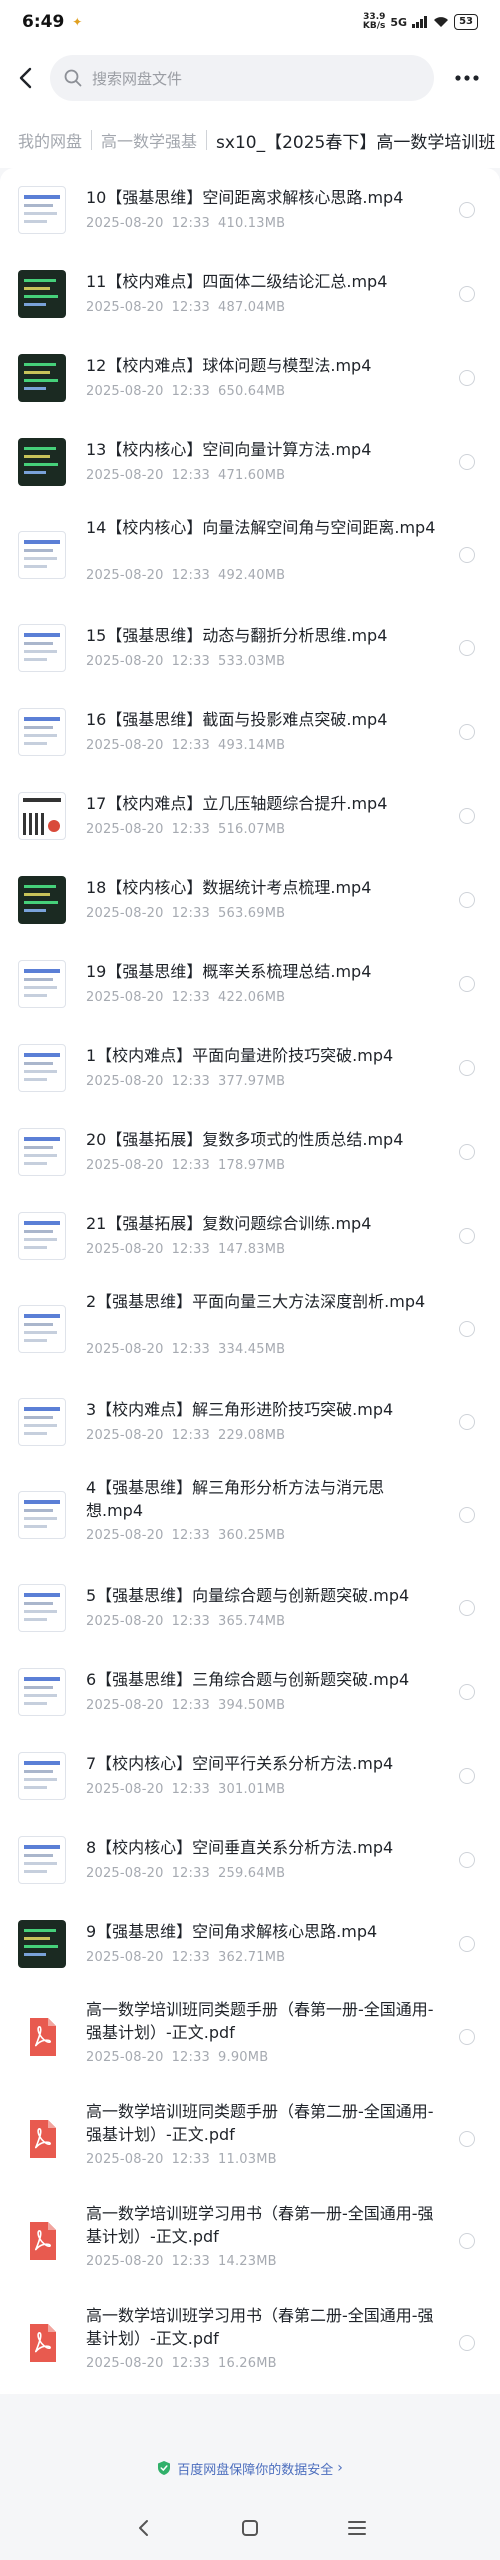 This screenshot has width=500, height=2560. Describe the element at coordinates (245, 197) in the screenshot. I see `file-name: 10【强基思维】空间距离求解核心思路.mp4` at that location.